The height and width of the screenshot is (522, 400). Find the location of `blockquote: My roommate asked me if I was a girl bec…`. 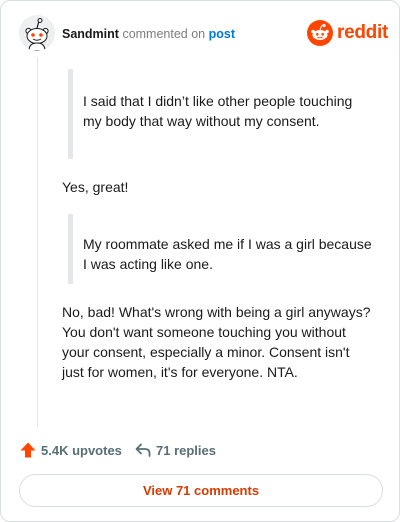

blockquote: My roommate asked me if I was a girl bec… is located at coordinates (217, 249).